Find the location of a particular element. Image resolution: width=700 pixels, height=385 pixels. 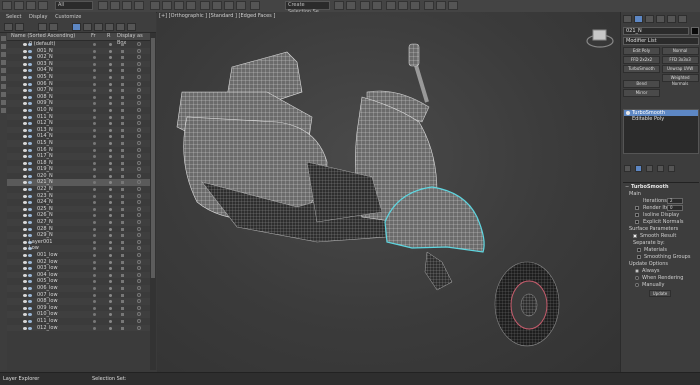

make-unique-icon is located at coordinates (649, 168).